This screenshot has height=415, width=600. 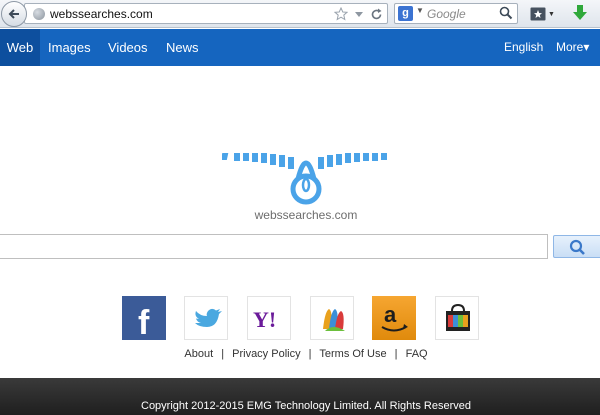 I want to click on download-icon, so click(x=580, y=12).